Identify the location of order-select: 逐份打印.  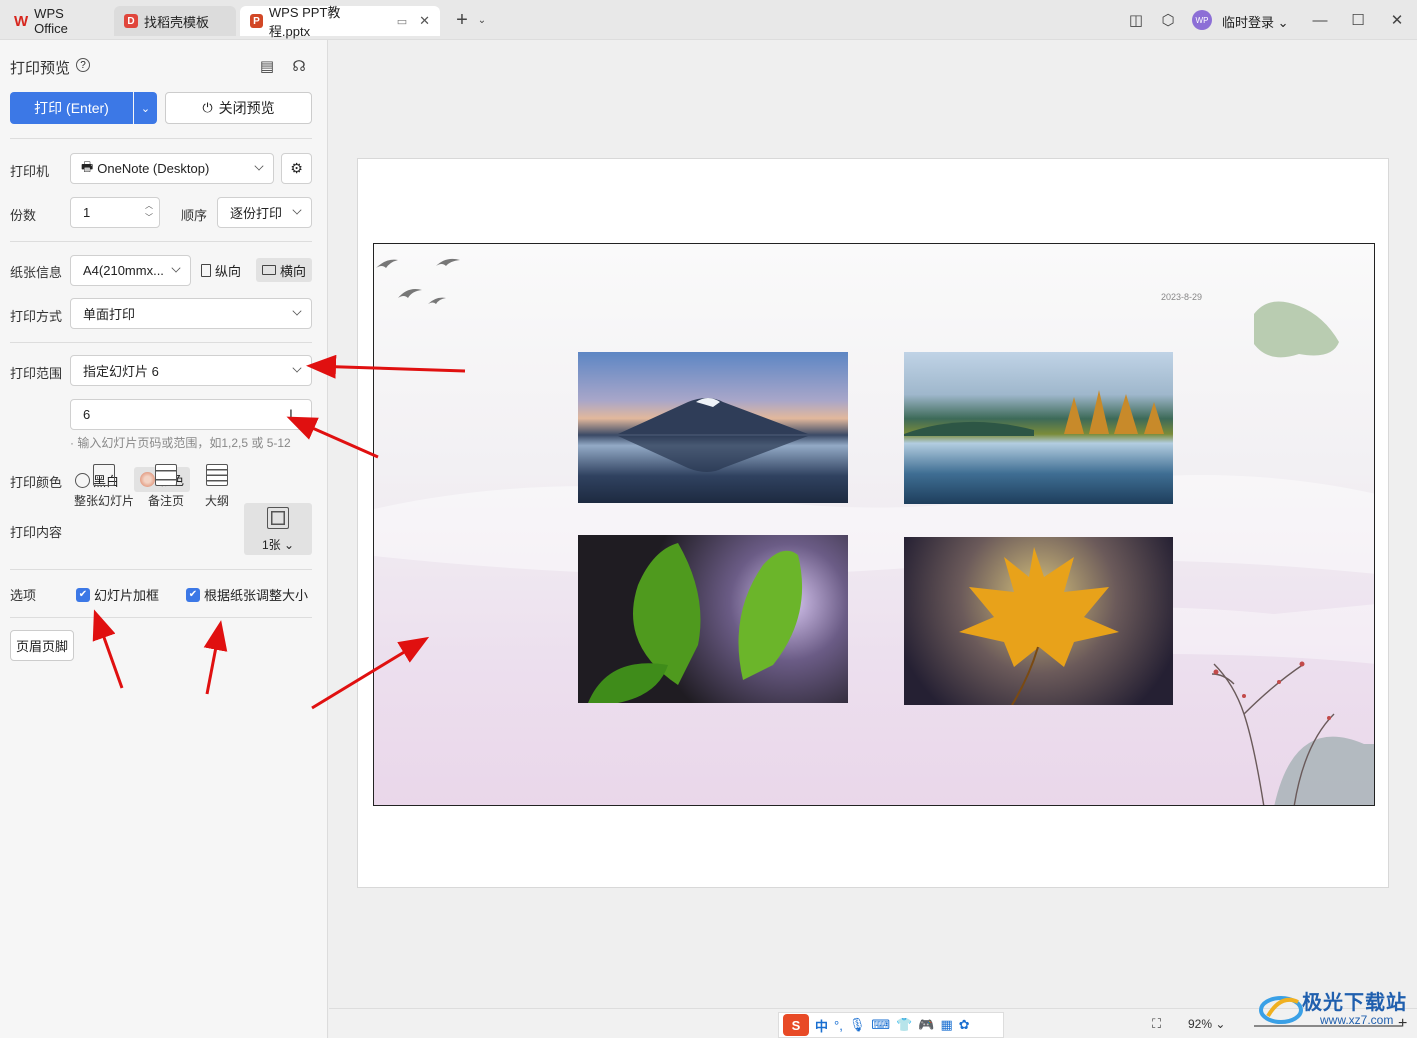
(264, 212).